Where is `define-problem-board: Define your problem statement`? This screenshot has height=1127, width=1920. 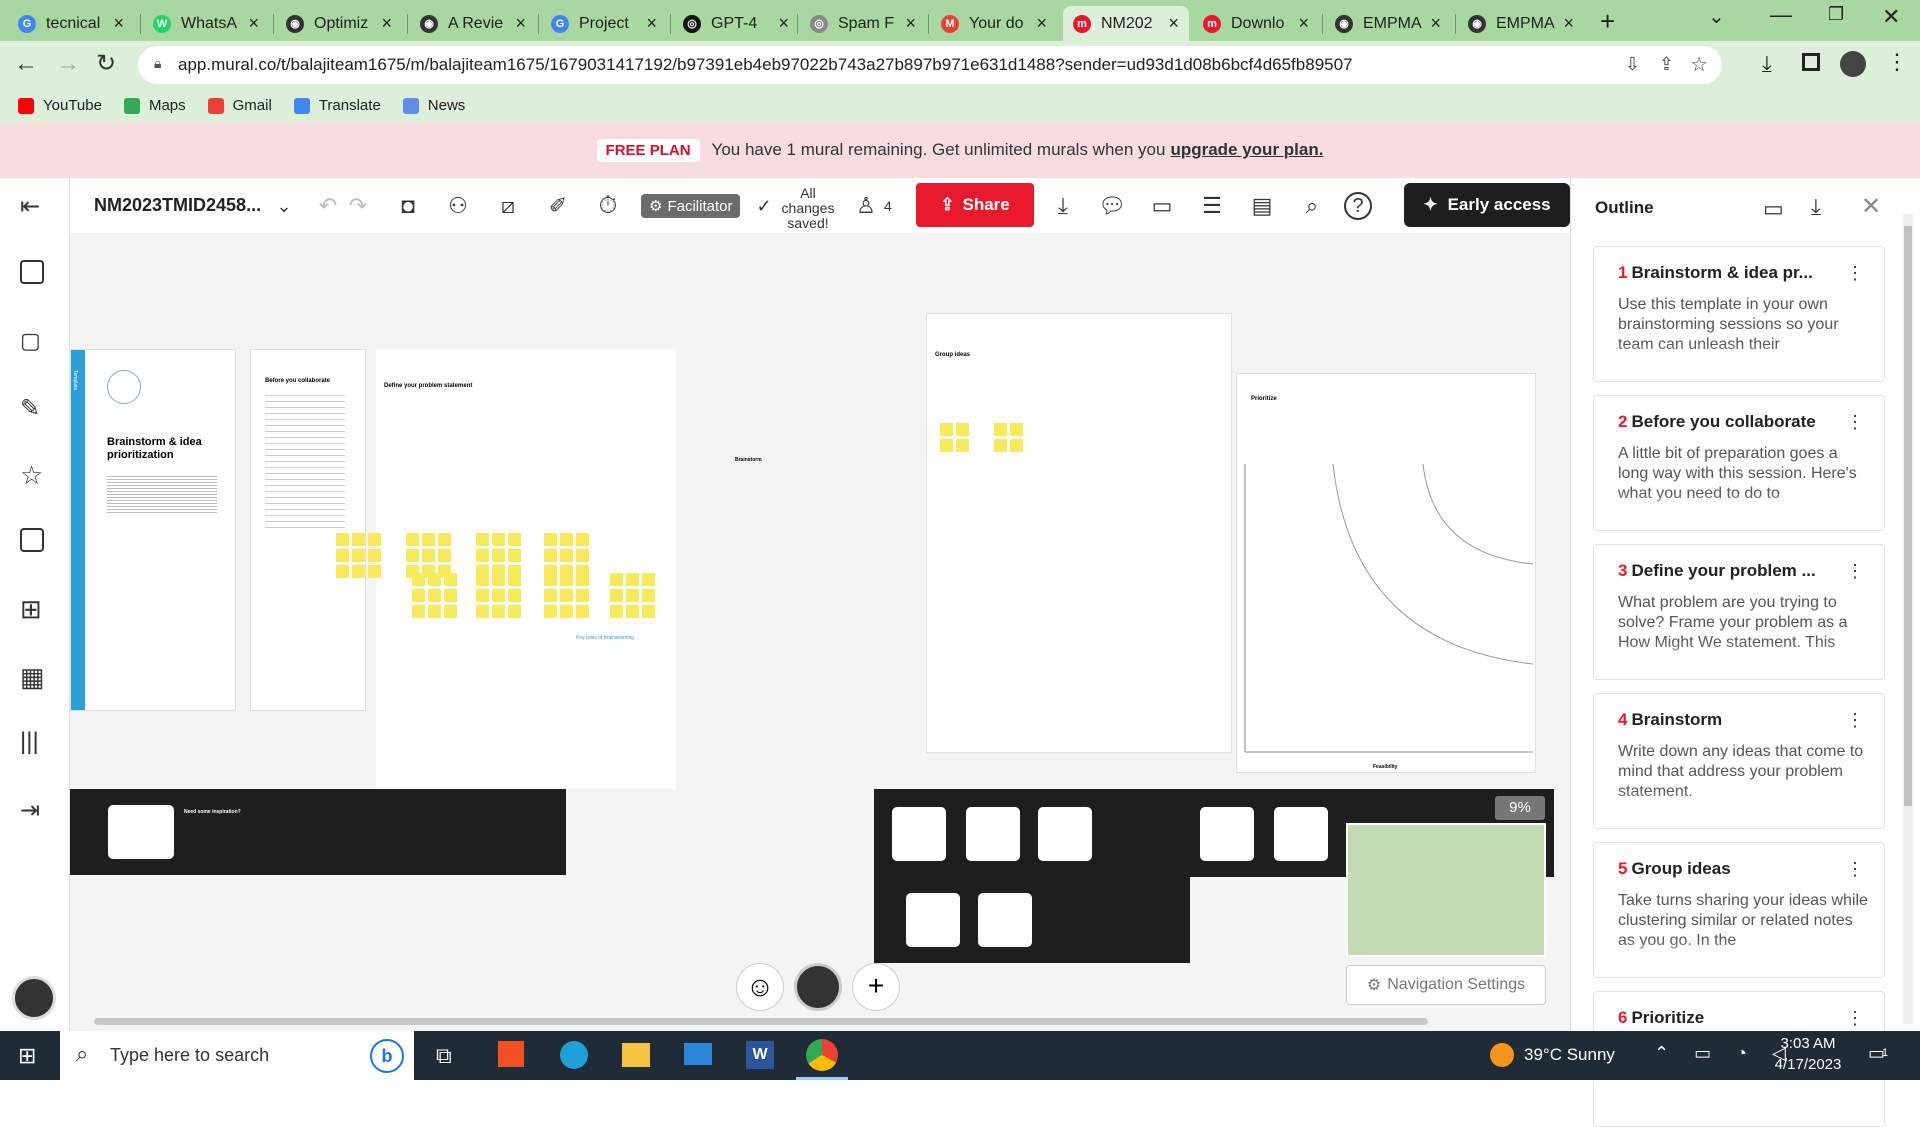 define-problem-board: Define your problem statement is located at coordinates (526, 569).